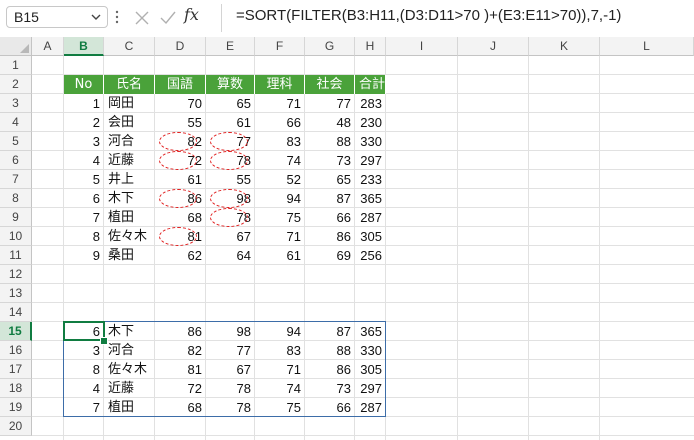 The image size is (694, 440). What do you see at coordinates (84, 46) in the screenshot?
I see `column-header-b: B` at bounding box center [84, 46].